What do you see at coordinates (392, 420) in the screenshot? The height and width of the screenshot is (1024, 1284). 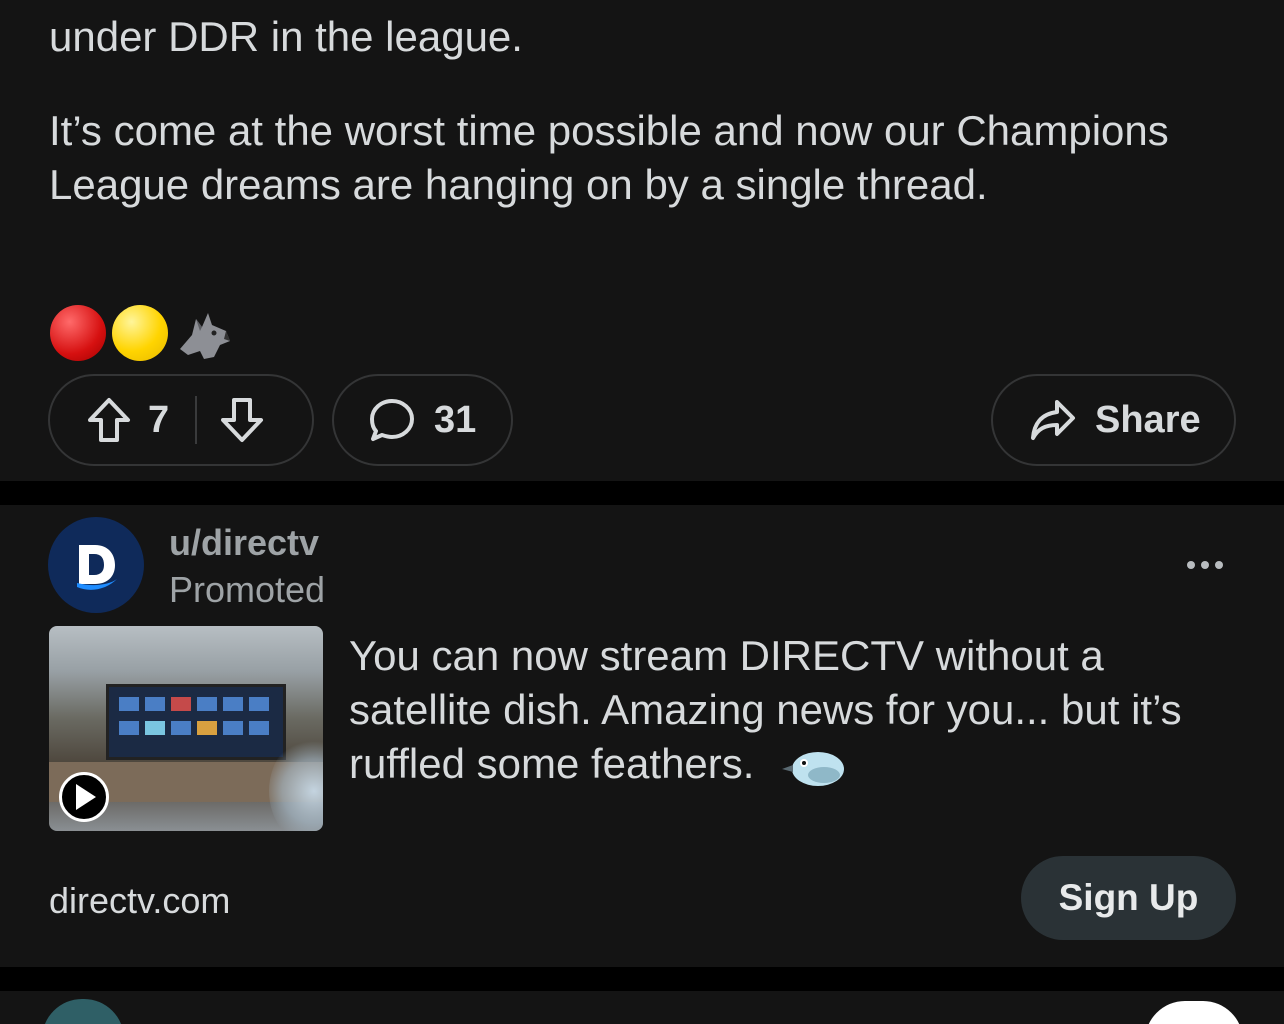 I see `comment-icon` at bounding box center [392, 420].